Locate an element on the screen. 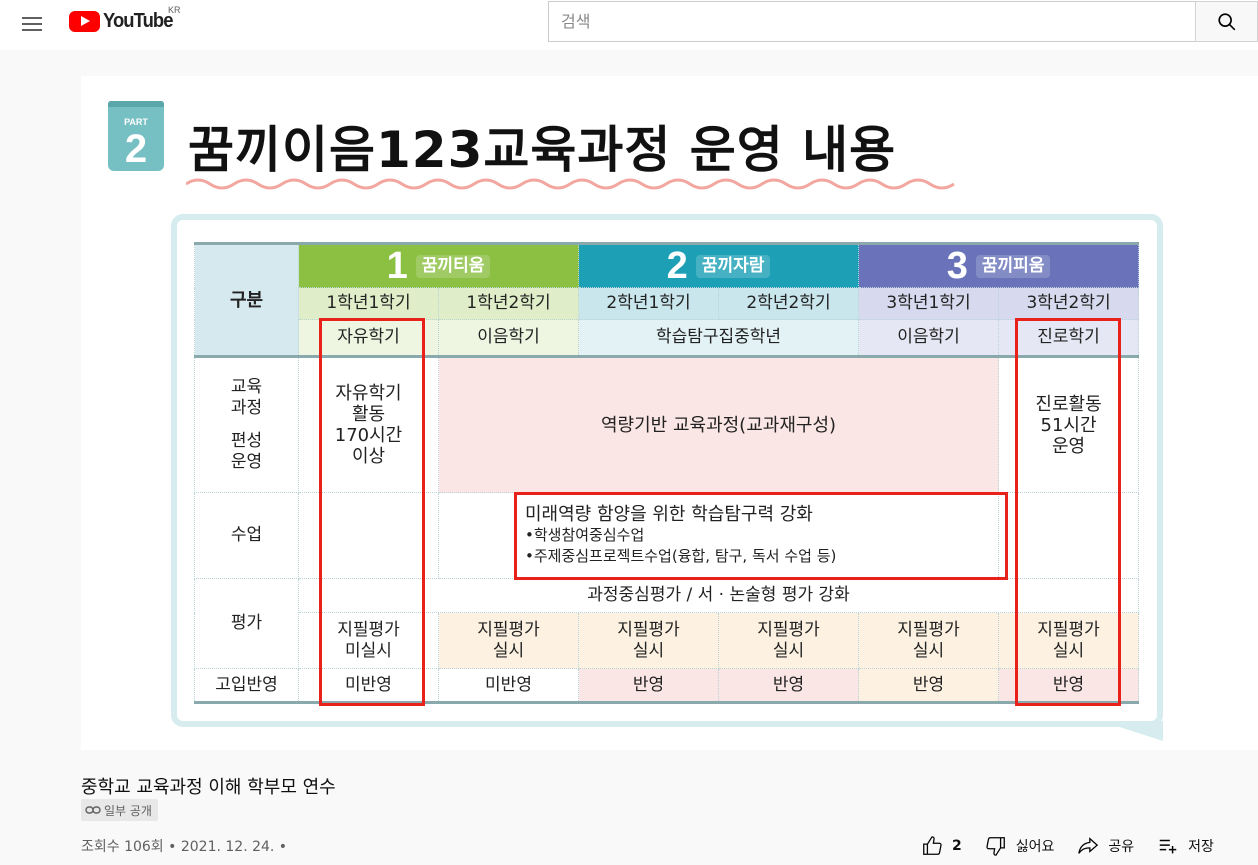  link-icon is located at coordinates (93, 810).